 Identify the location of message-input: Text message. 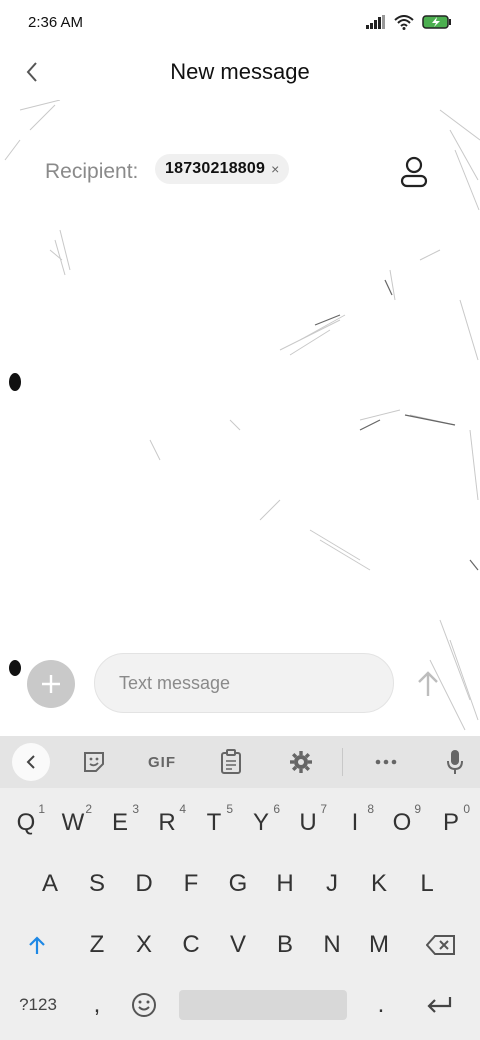
(244, 683).